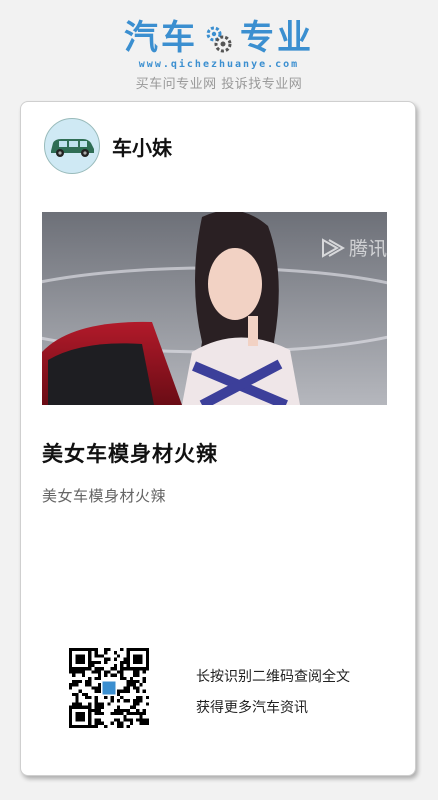  What do you see at coordinates (109, 688) in the screenshot?
I see `qr-code` at bounding box center [109, 688].